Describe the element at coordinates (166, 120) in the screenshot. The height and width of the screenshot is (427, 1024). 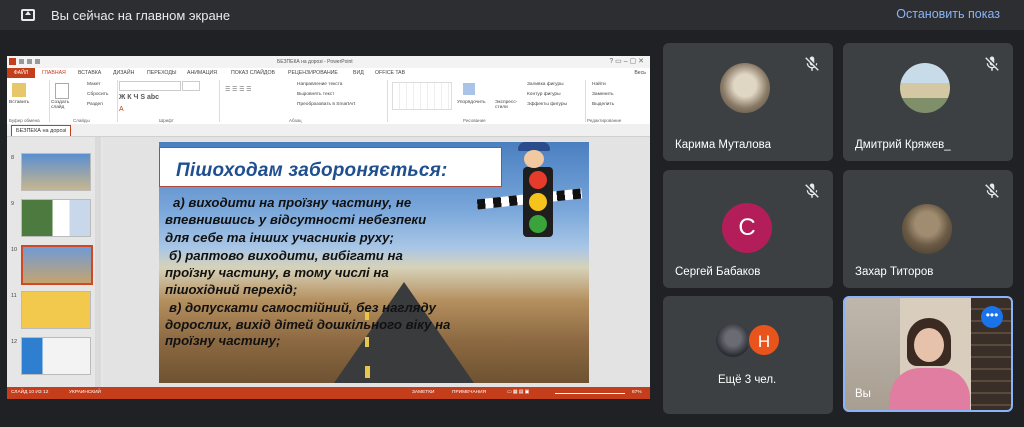
I see `group-font: Шрифт` at that location.